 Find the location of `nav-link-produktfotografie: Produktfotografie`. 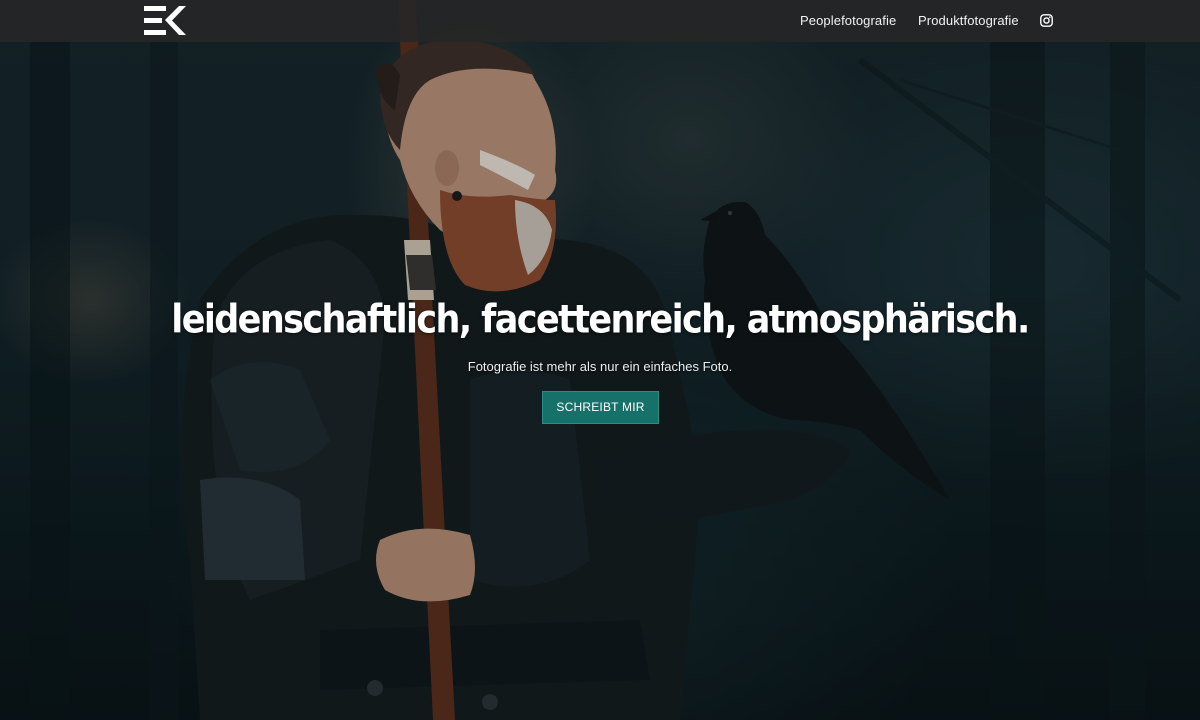

nav-link-produktfotografie: Produktfotografie is located at coordinates (968, 20).